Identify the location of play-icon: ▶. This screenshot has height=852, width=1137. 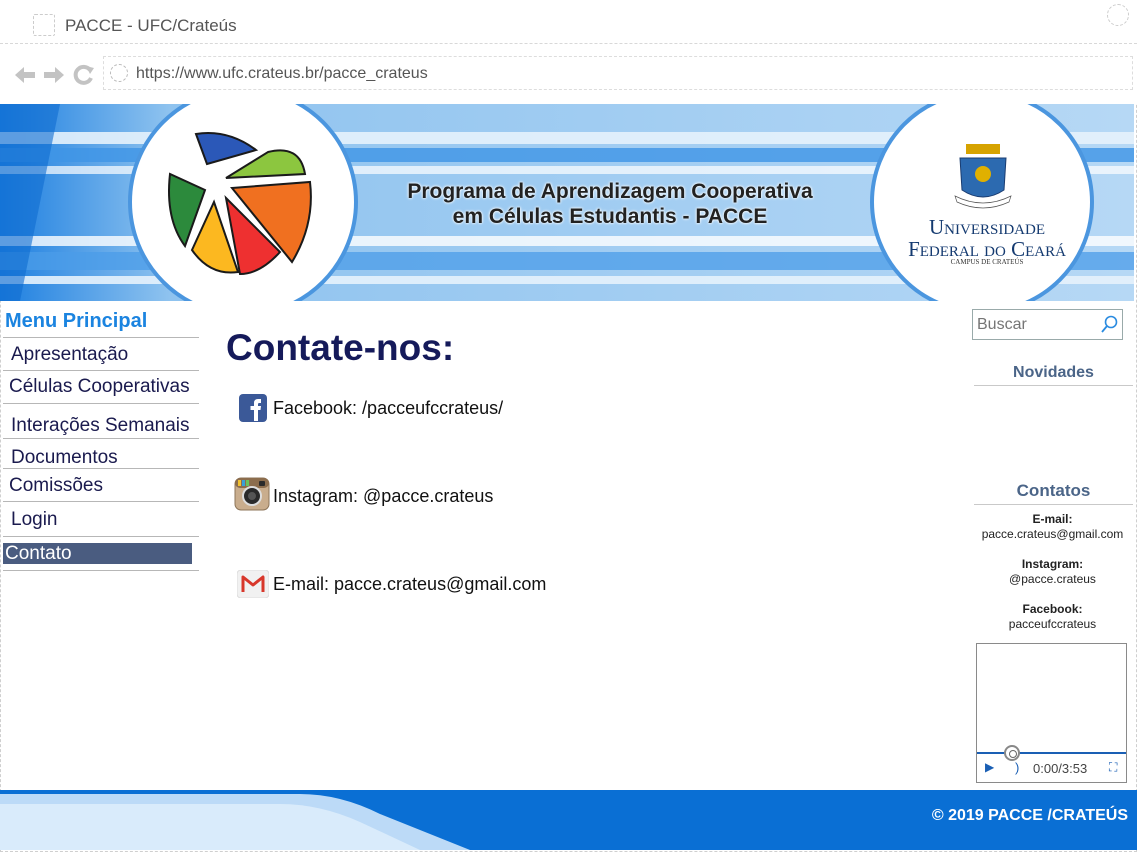
(989, 767).